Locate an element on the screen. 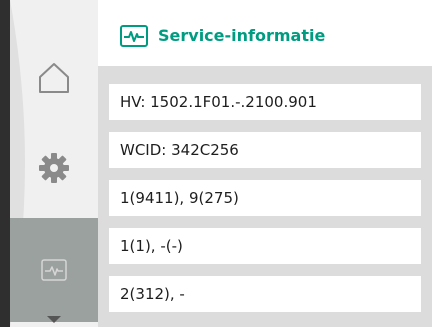  list-item: 1(9411), 9(275) is located at coordinates (265, 198).